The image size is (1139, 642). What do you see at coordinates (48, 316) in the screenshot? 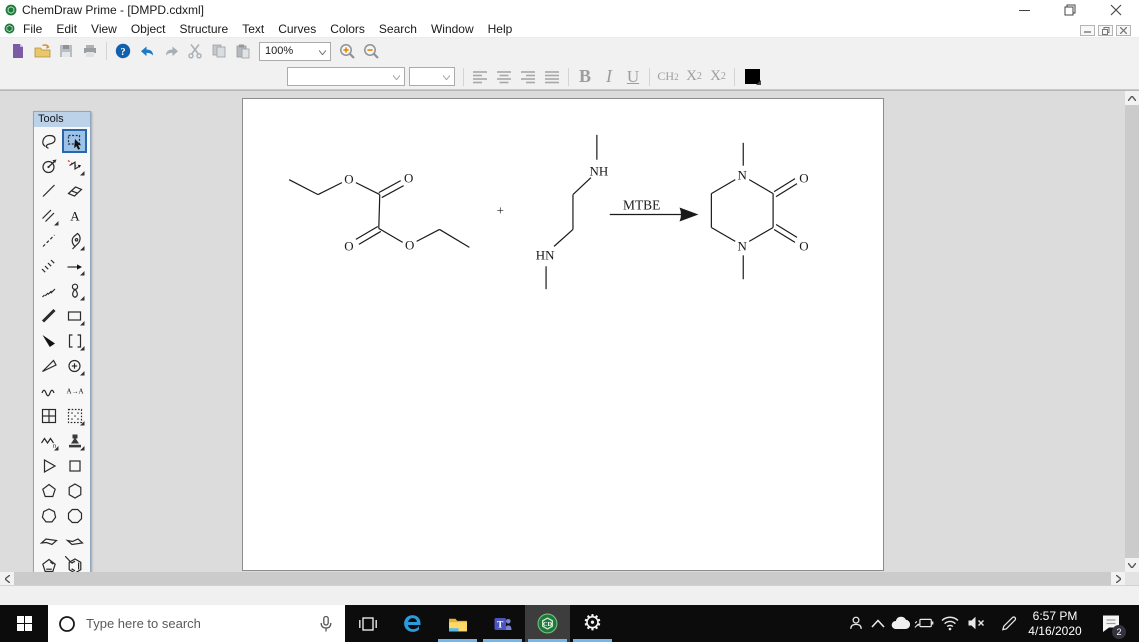
I see `bold-bond-tool-button` at bounding box center [48, 316].